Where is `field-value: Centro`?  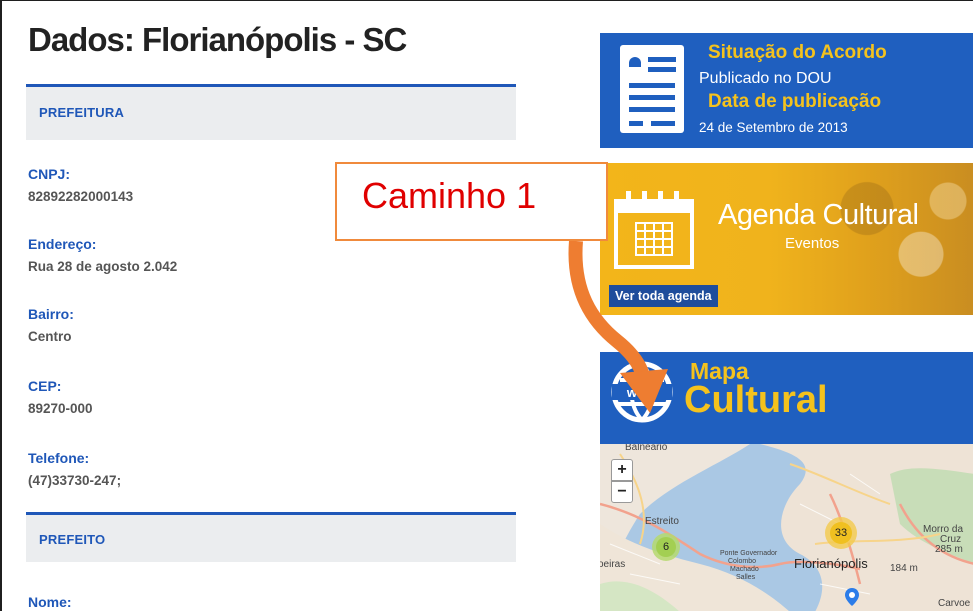
field-value: Centro is located at coordinates (50, 336).